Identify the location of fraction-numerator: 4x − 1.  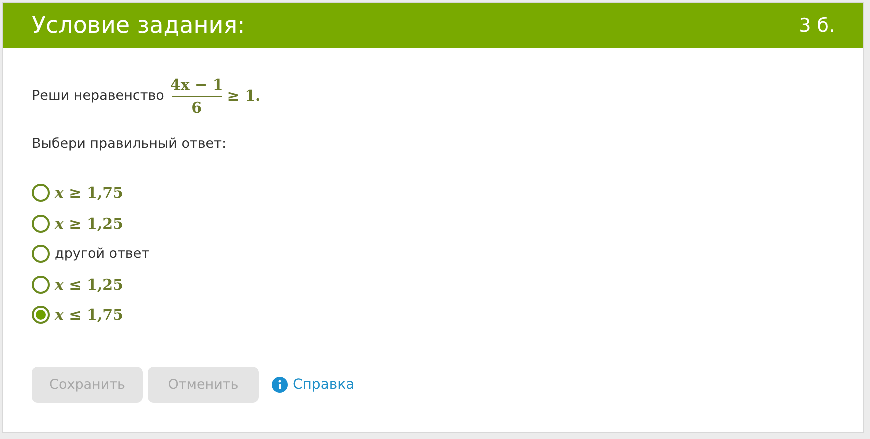
(197, 85).